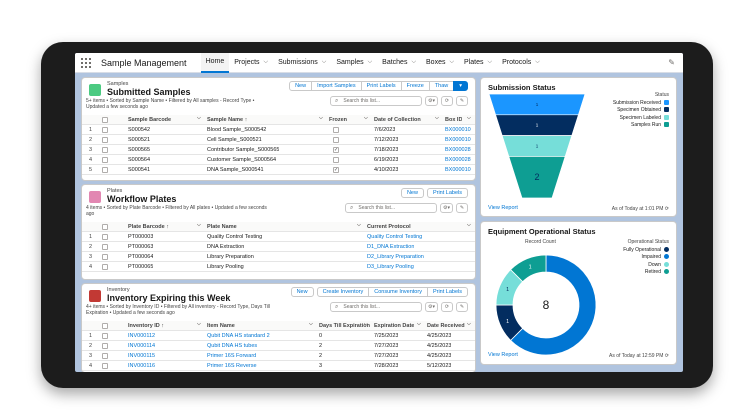  What do you see at coordinates (389, 227) in the screenshot?
I see `column-header: Current Protocol` at bounding box center [389, 227].